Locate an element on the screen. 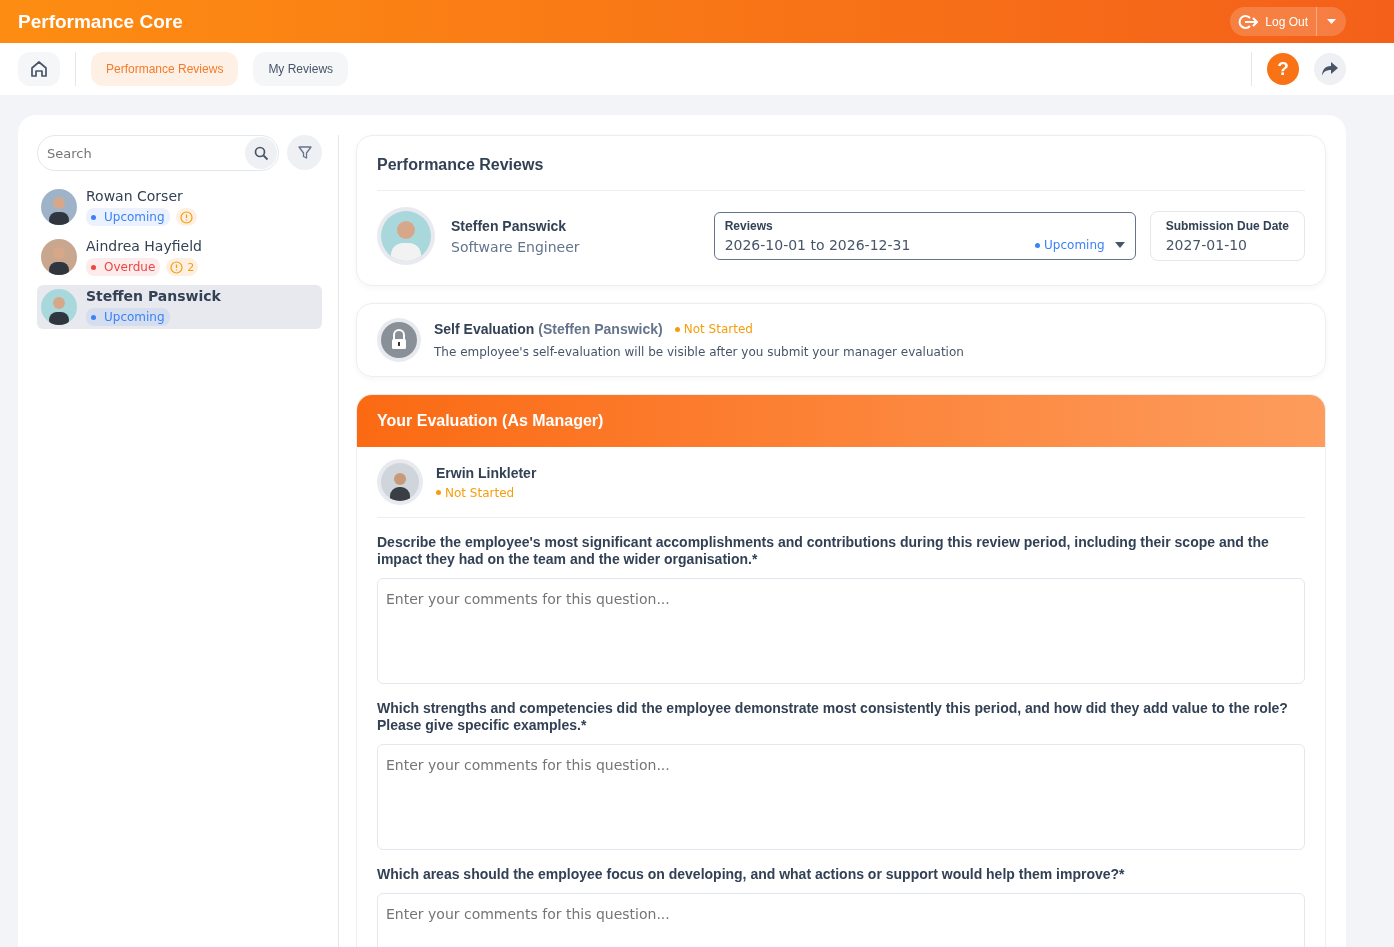 The width and height of the screenshot is (1394, 947). lock-icon is located at coordinates (399, 340).